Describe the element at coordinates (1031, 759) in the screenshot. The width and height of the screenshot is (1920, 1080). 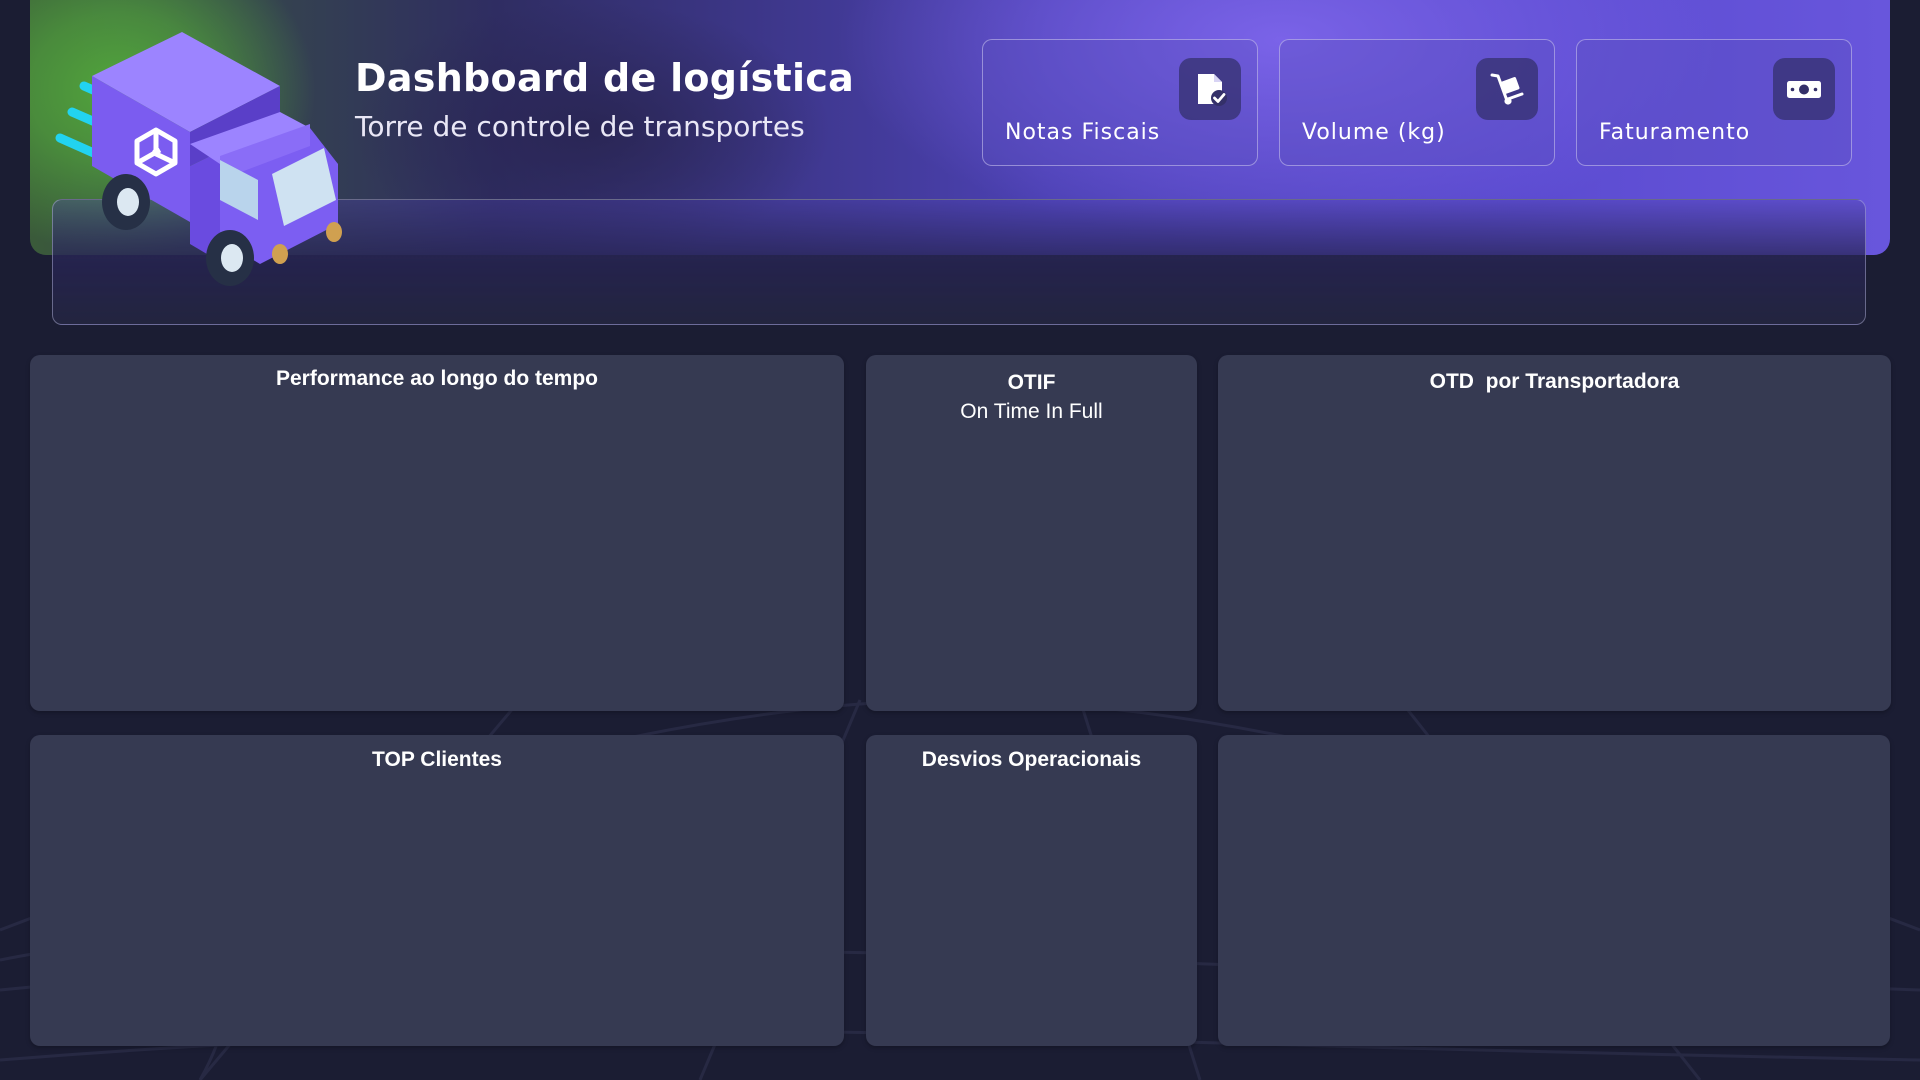
I see `panel-title-desvios: Desvios Operacionais` at that location.